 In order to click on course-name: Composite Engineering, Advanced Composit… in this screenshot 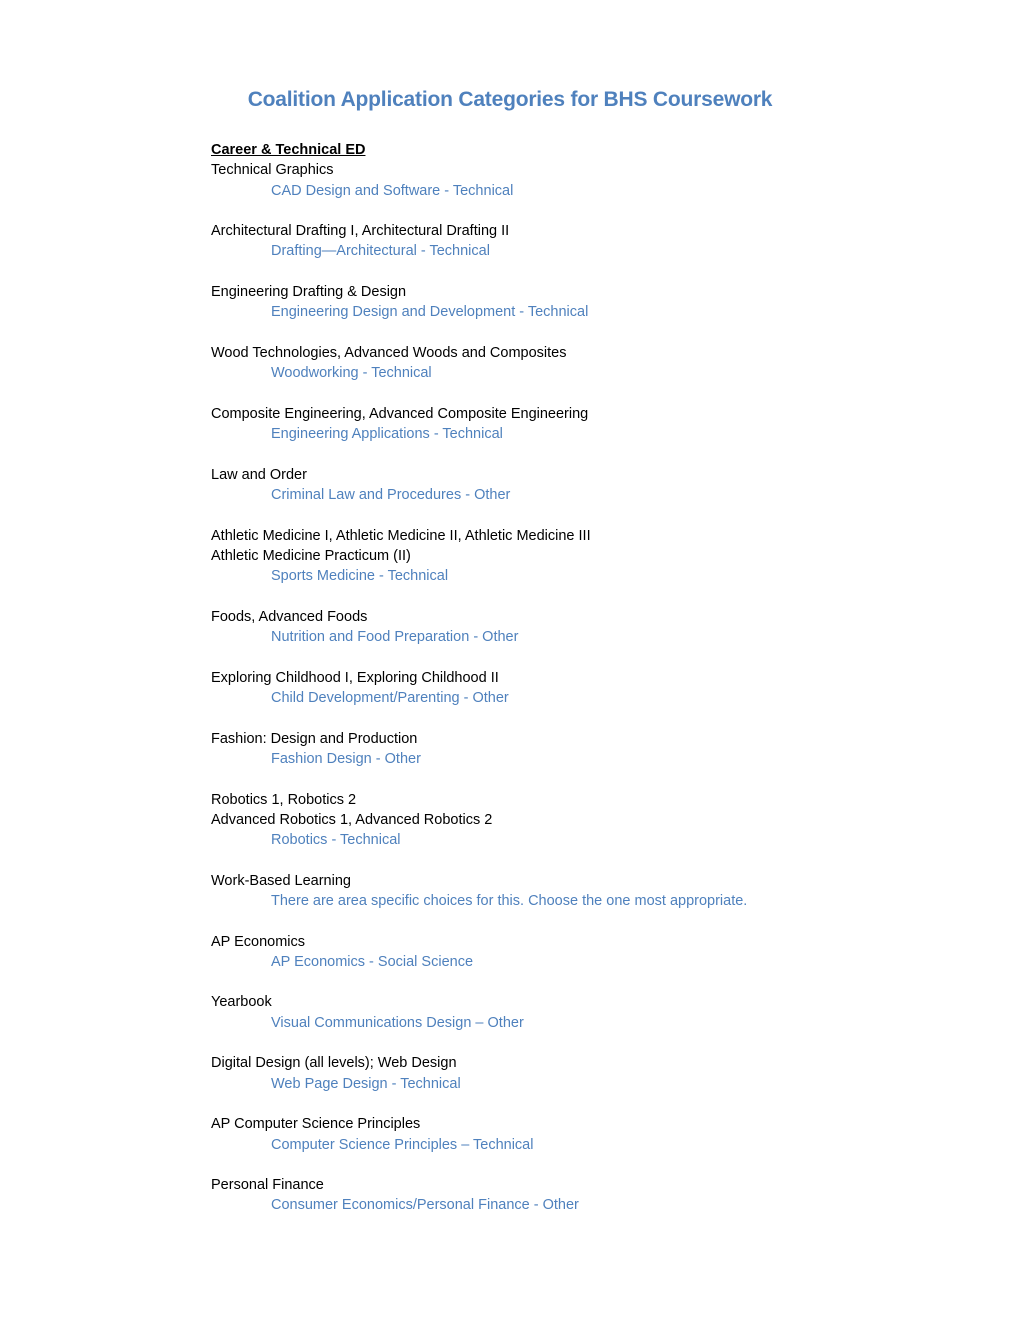, I will do `click(400, 413)`.